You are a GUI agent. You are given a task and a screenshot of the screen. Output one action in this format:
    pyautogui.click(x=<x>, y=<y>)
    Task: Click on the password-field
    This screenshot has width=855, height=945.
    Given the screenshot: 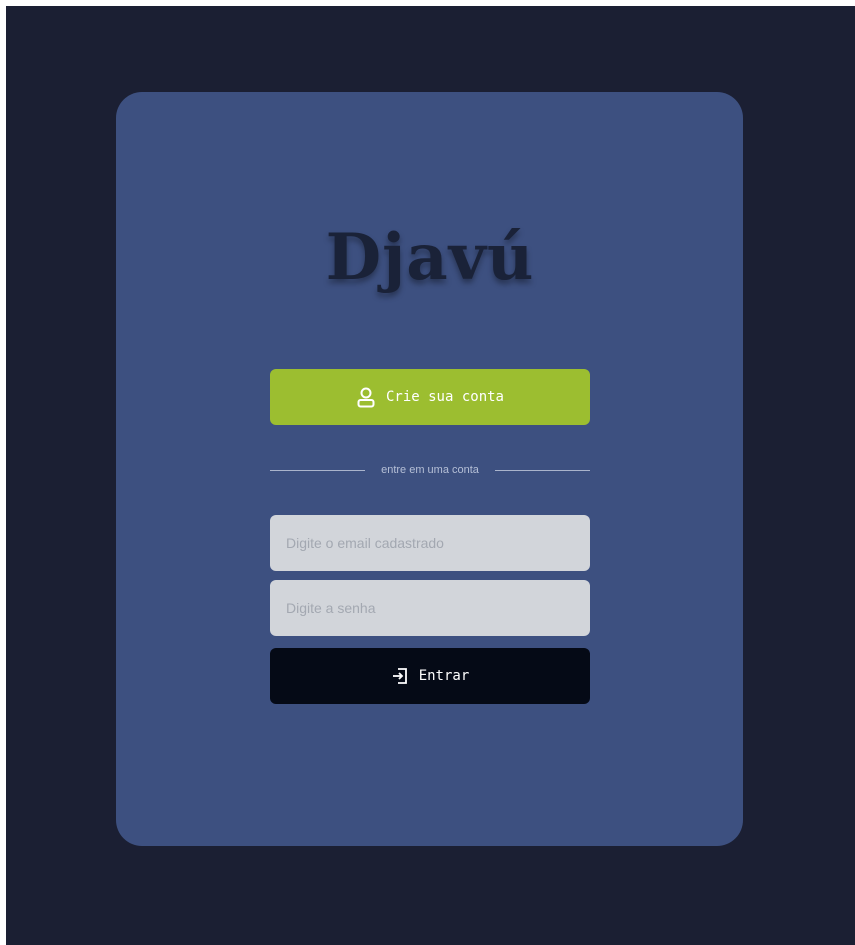 What is the action you would take?
    pyautogui.click(x=430, y=608)
    